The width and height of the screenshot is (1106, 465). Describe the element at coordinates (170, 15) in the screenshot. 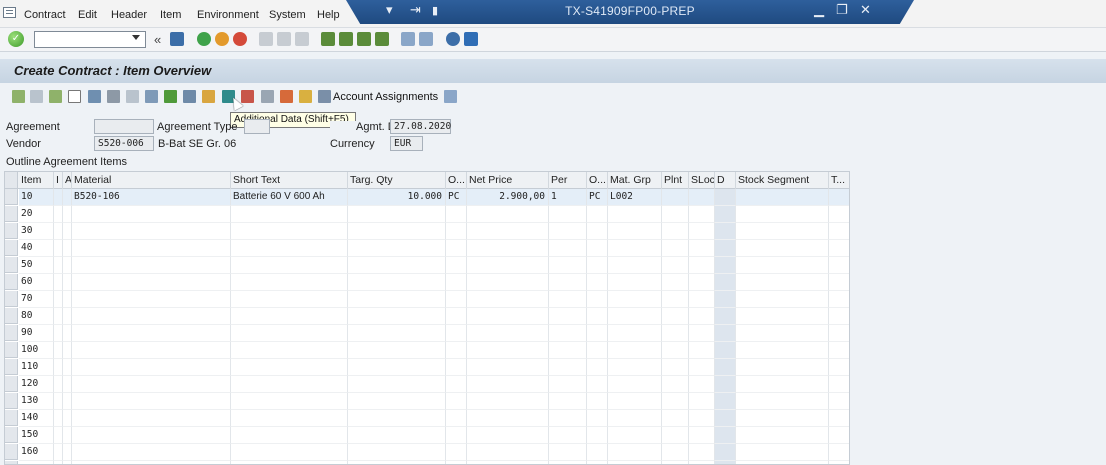

I see `menu-item: Item` at that location.